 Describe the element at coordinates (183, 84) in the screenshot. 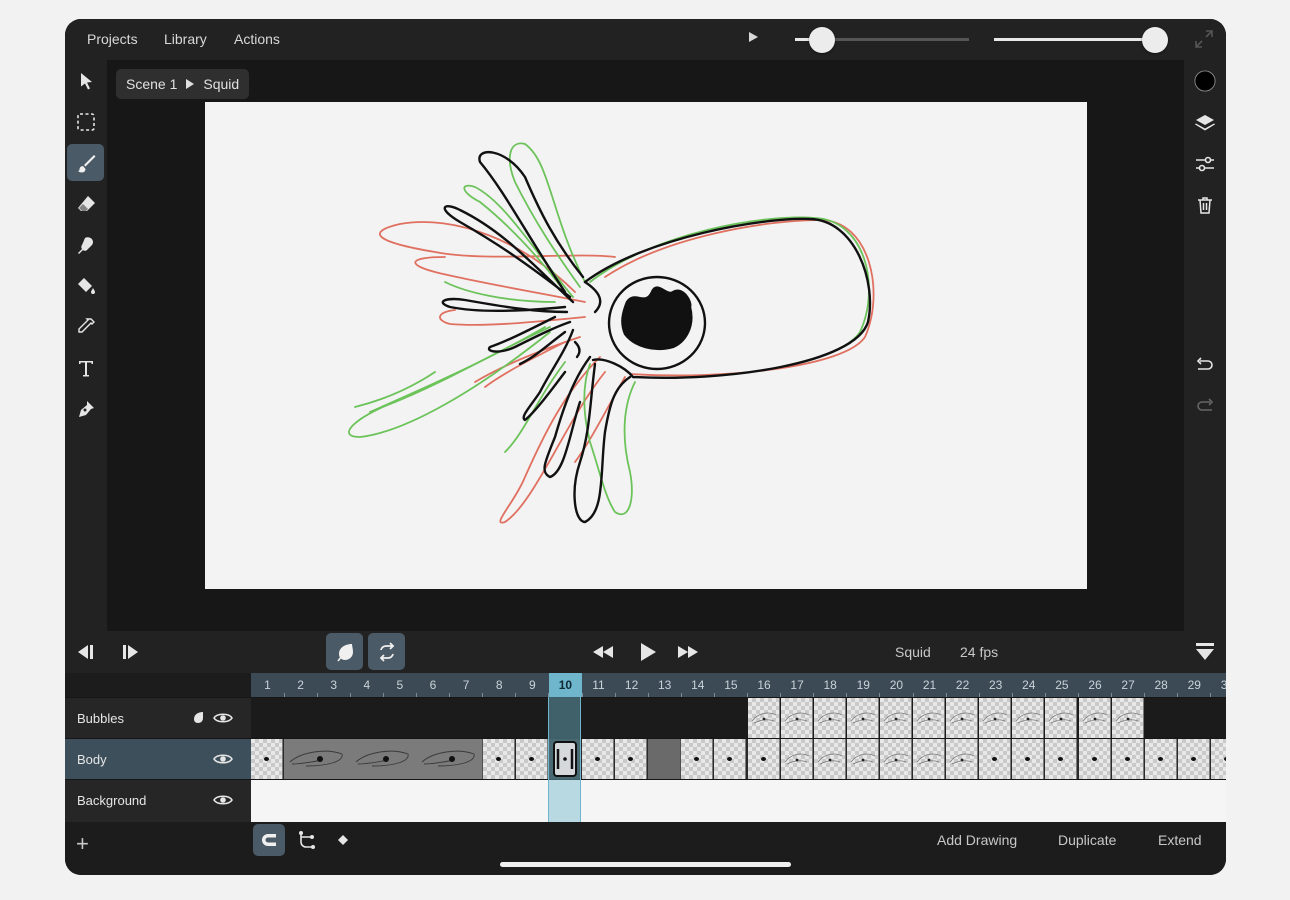

I see `breadcrumb: Scene 1 Squid` at that location.